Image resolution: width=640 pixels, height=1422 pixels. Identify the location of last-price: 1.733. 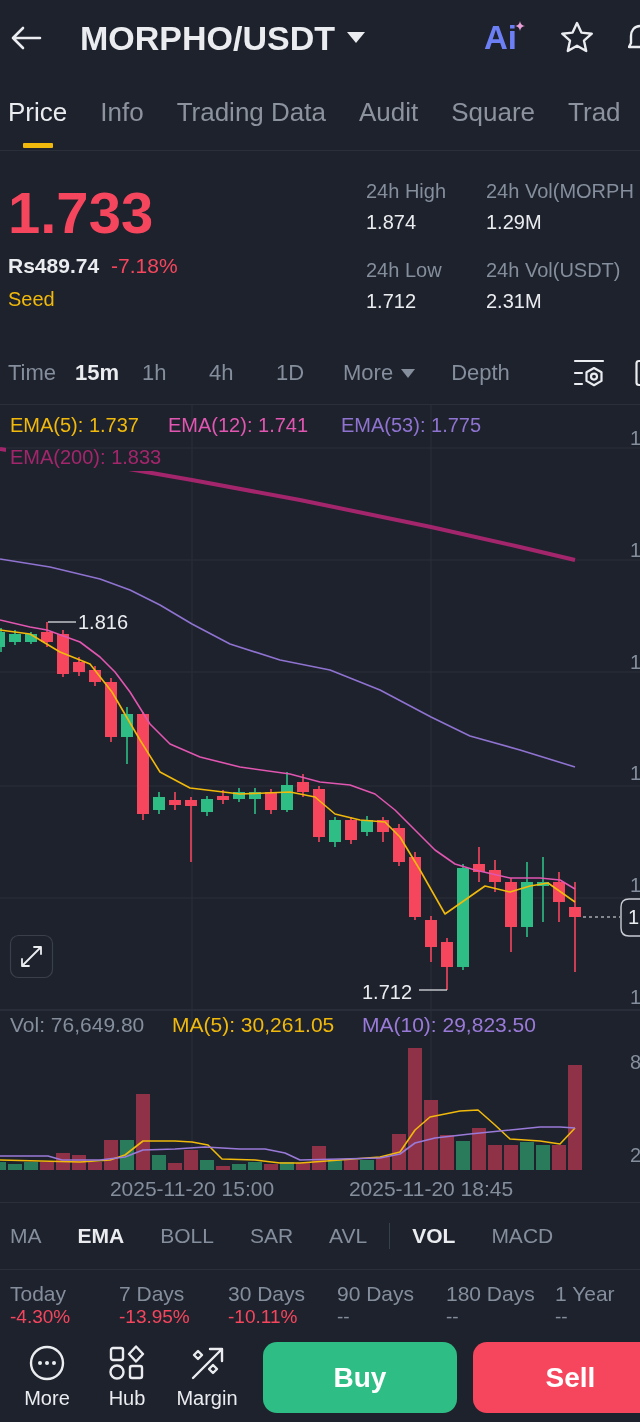
(81, 213).